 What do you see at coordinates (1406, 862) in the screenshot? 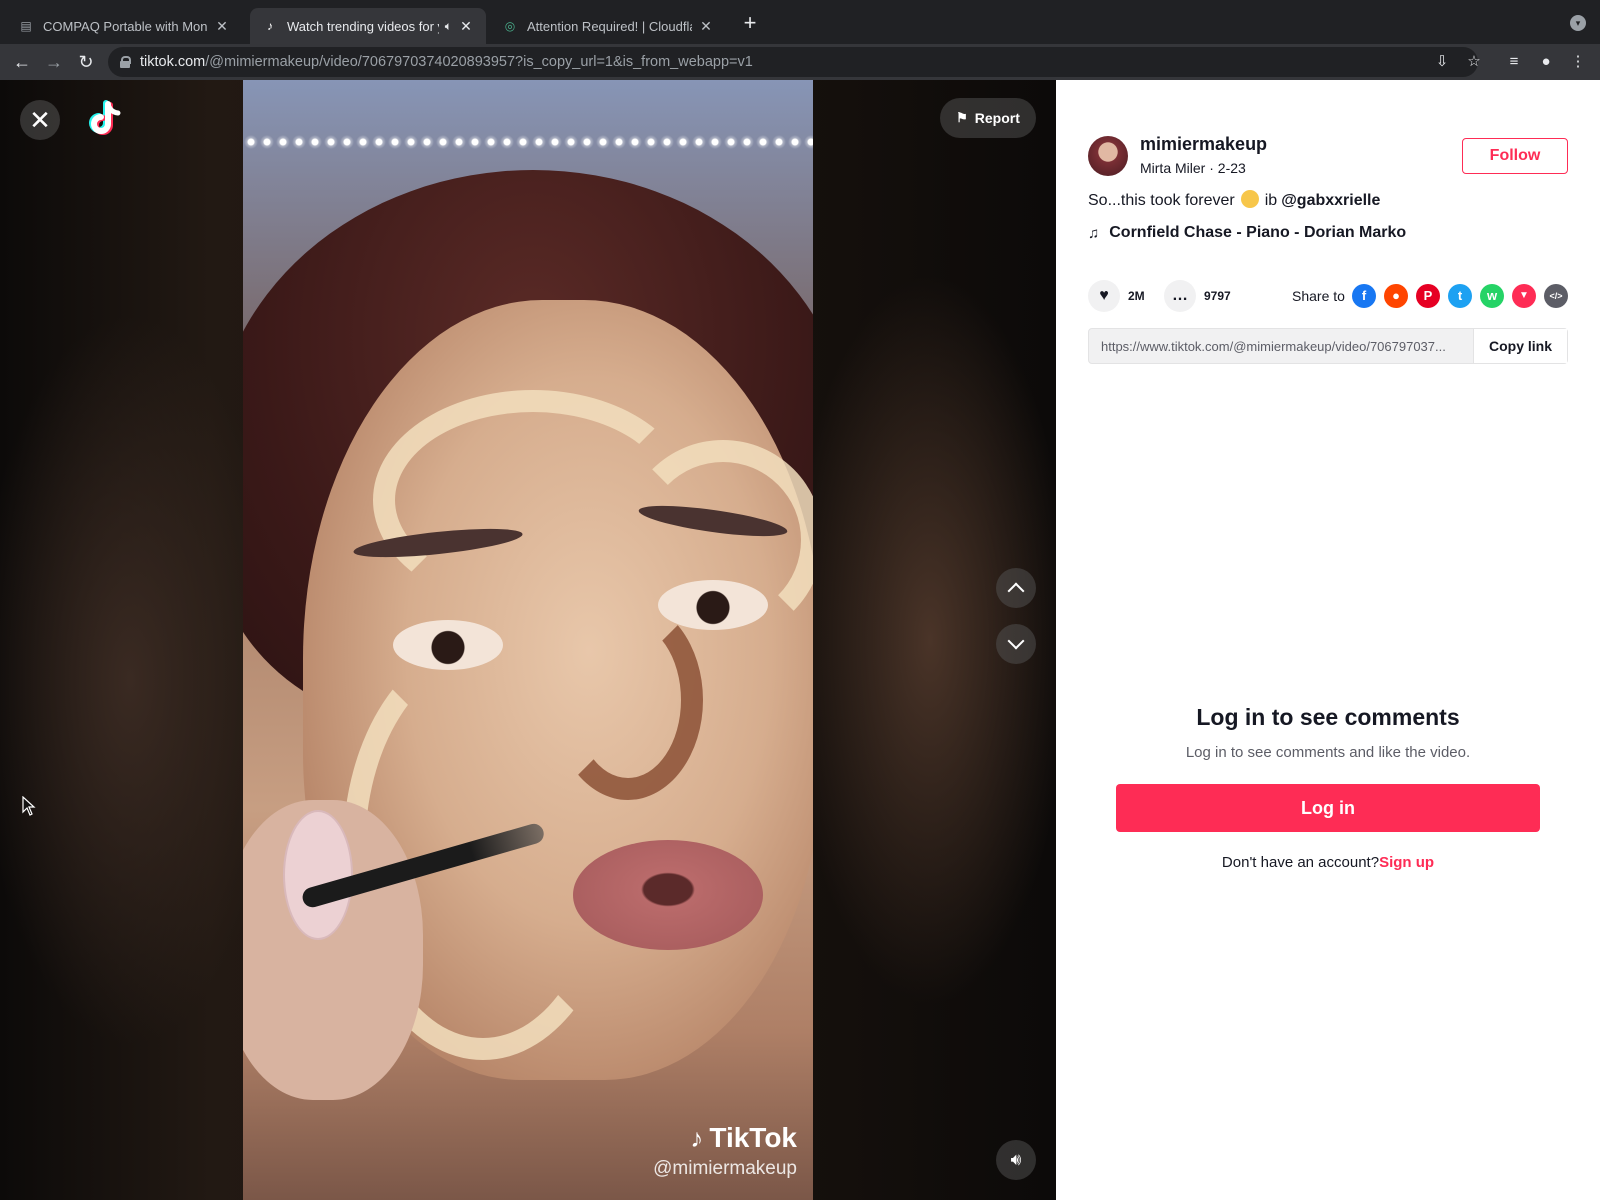
I see `signup-link: Sign up` at bounding box center [1406, 862].